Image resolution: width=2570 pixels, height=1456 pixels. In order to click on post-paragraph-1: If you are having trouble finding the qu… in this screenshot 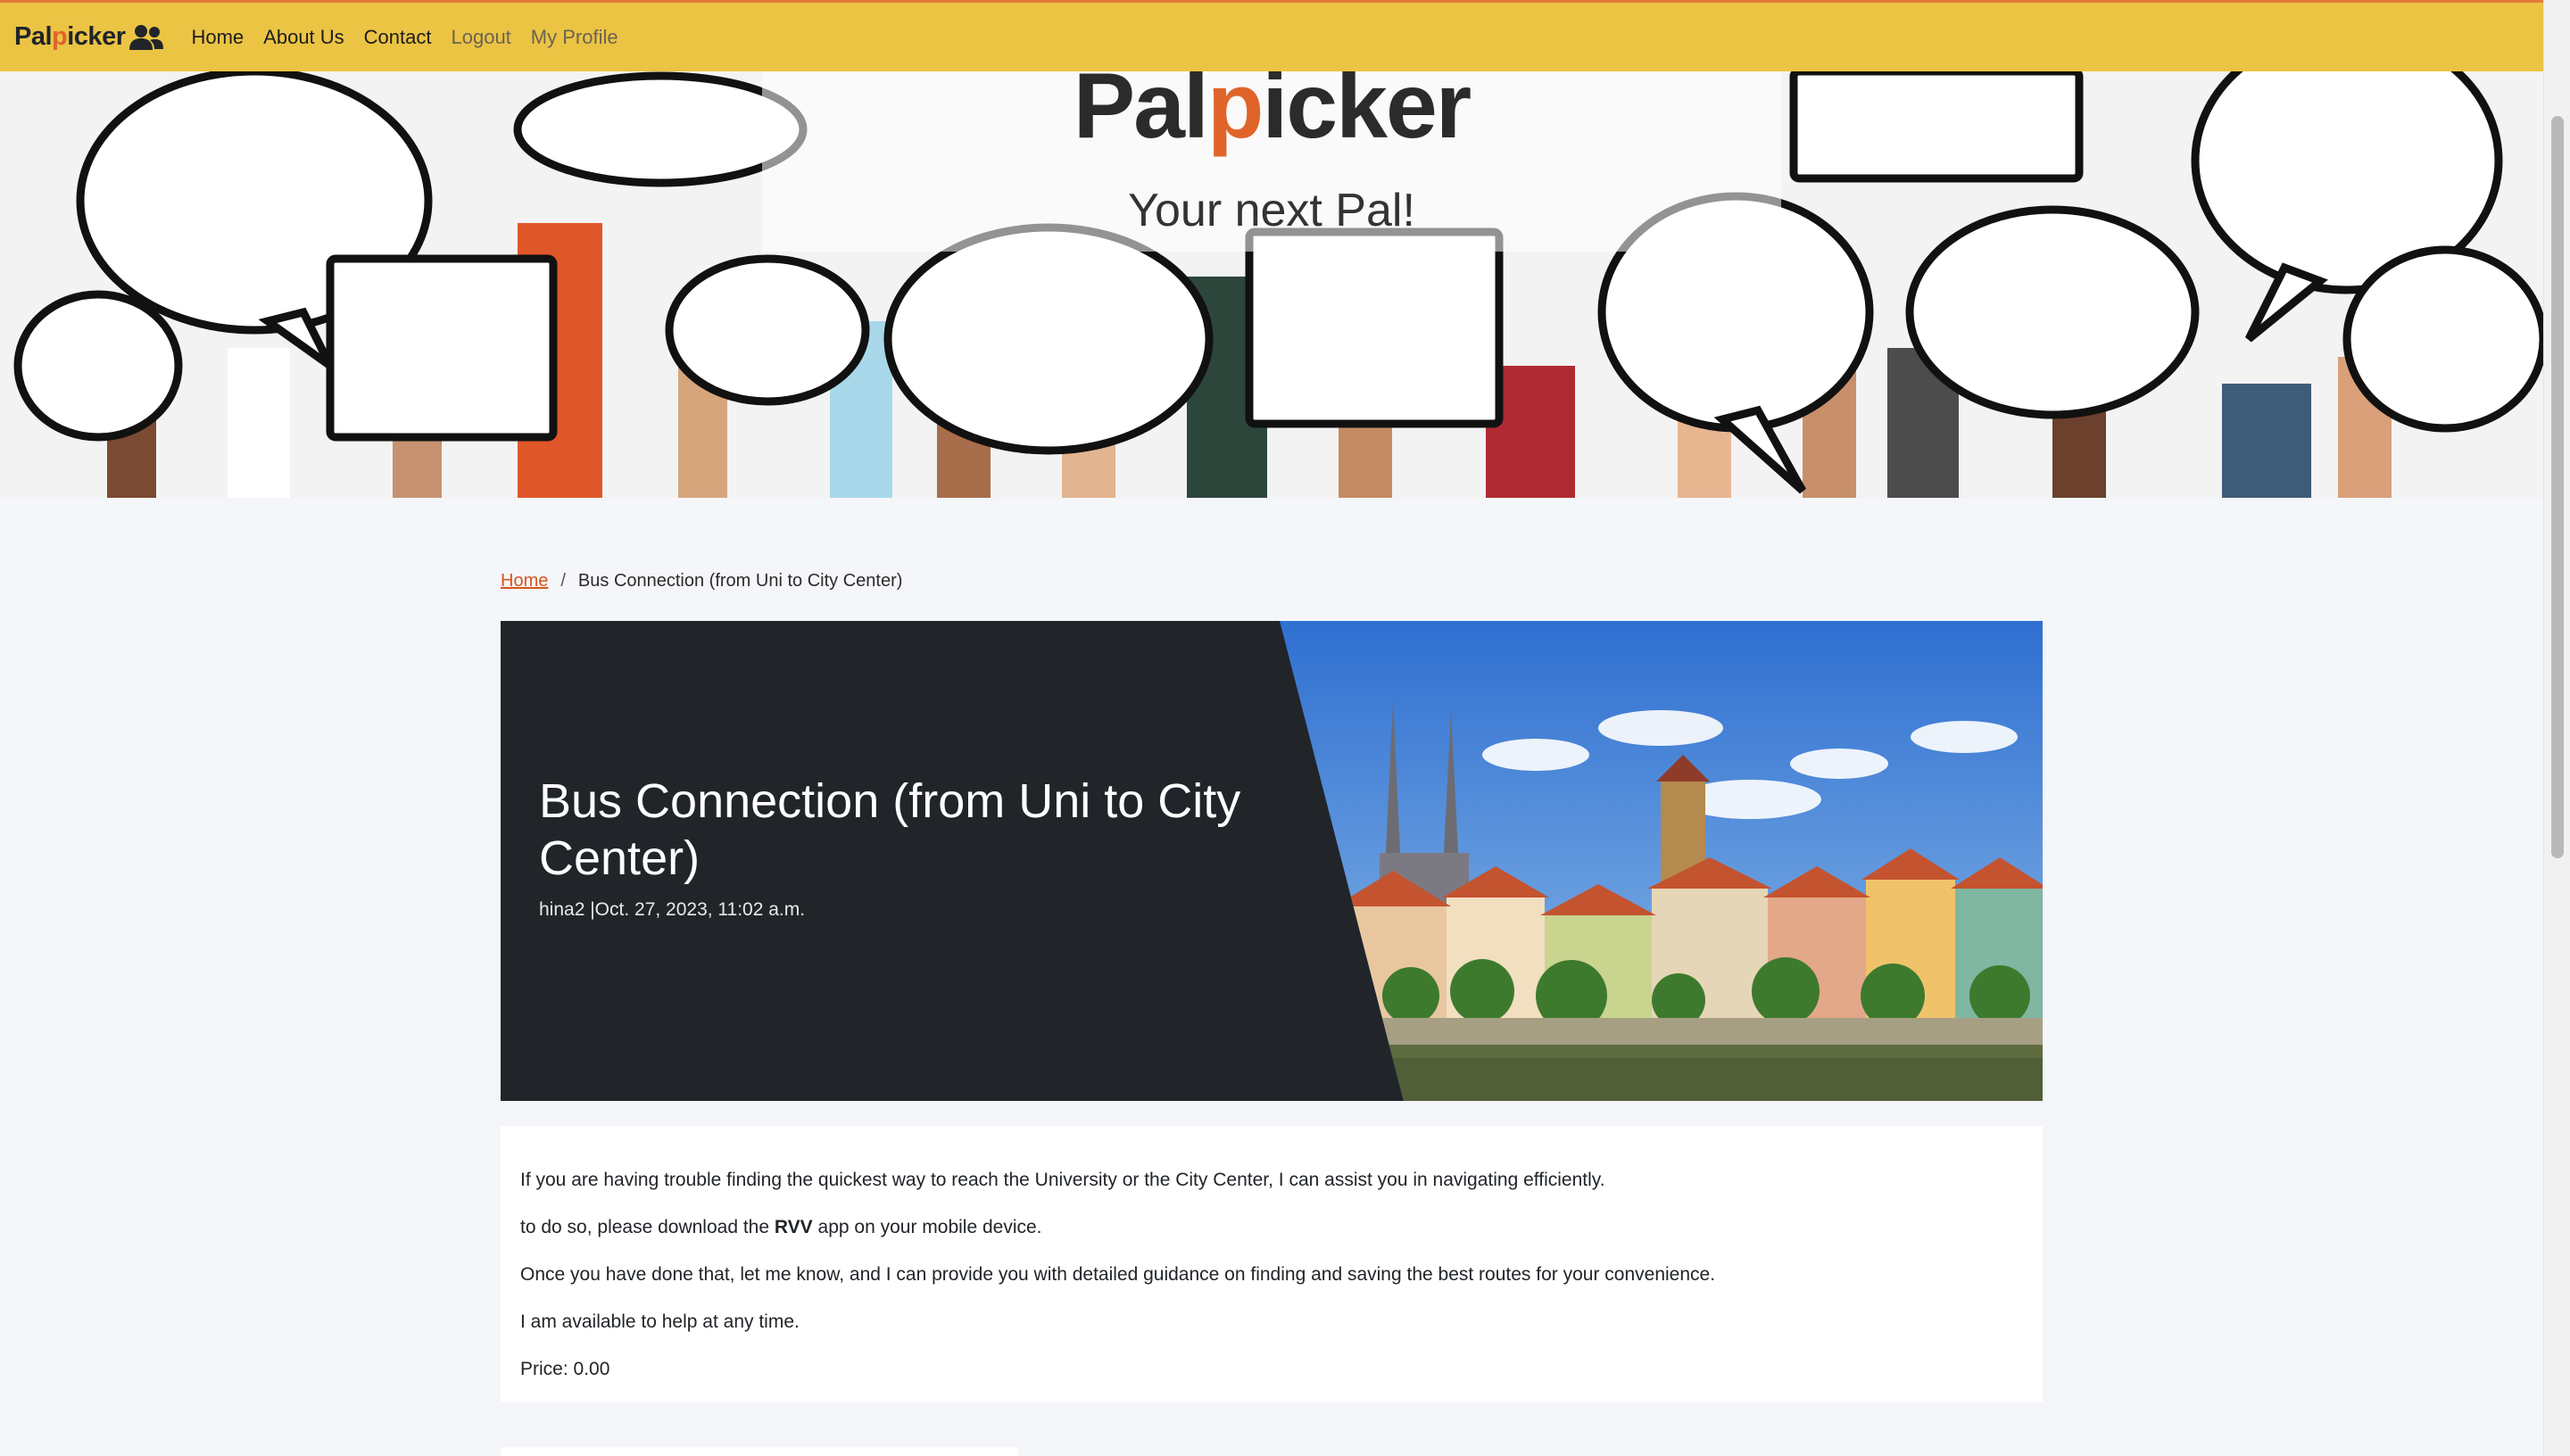, I will do `click(1062, 1180)`.